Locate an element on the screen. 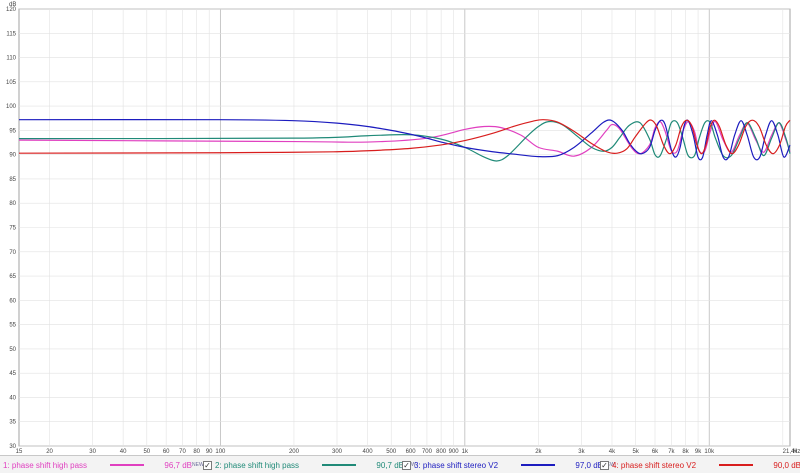 Image resolution: width=800 pixels, height=473 pixels. legend-value-4: 90,0 dB is located at coordinates (786, 465).